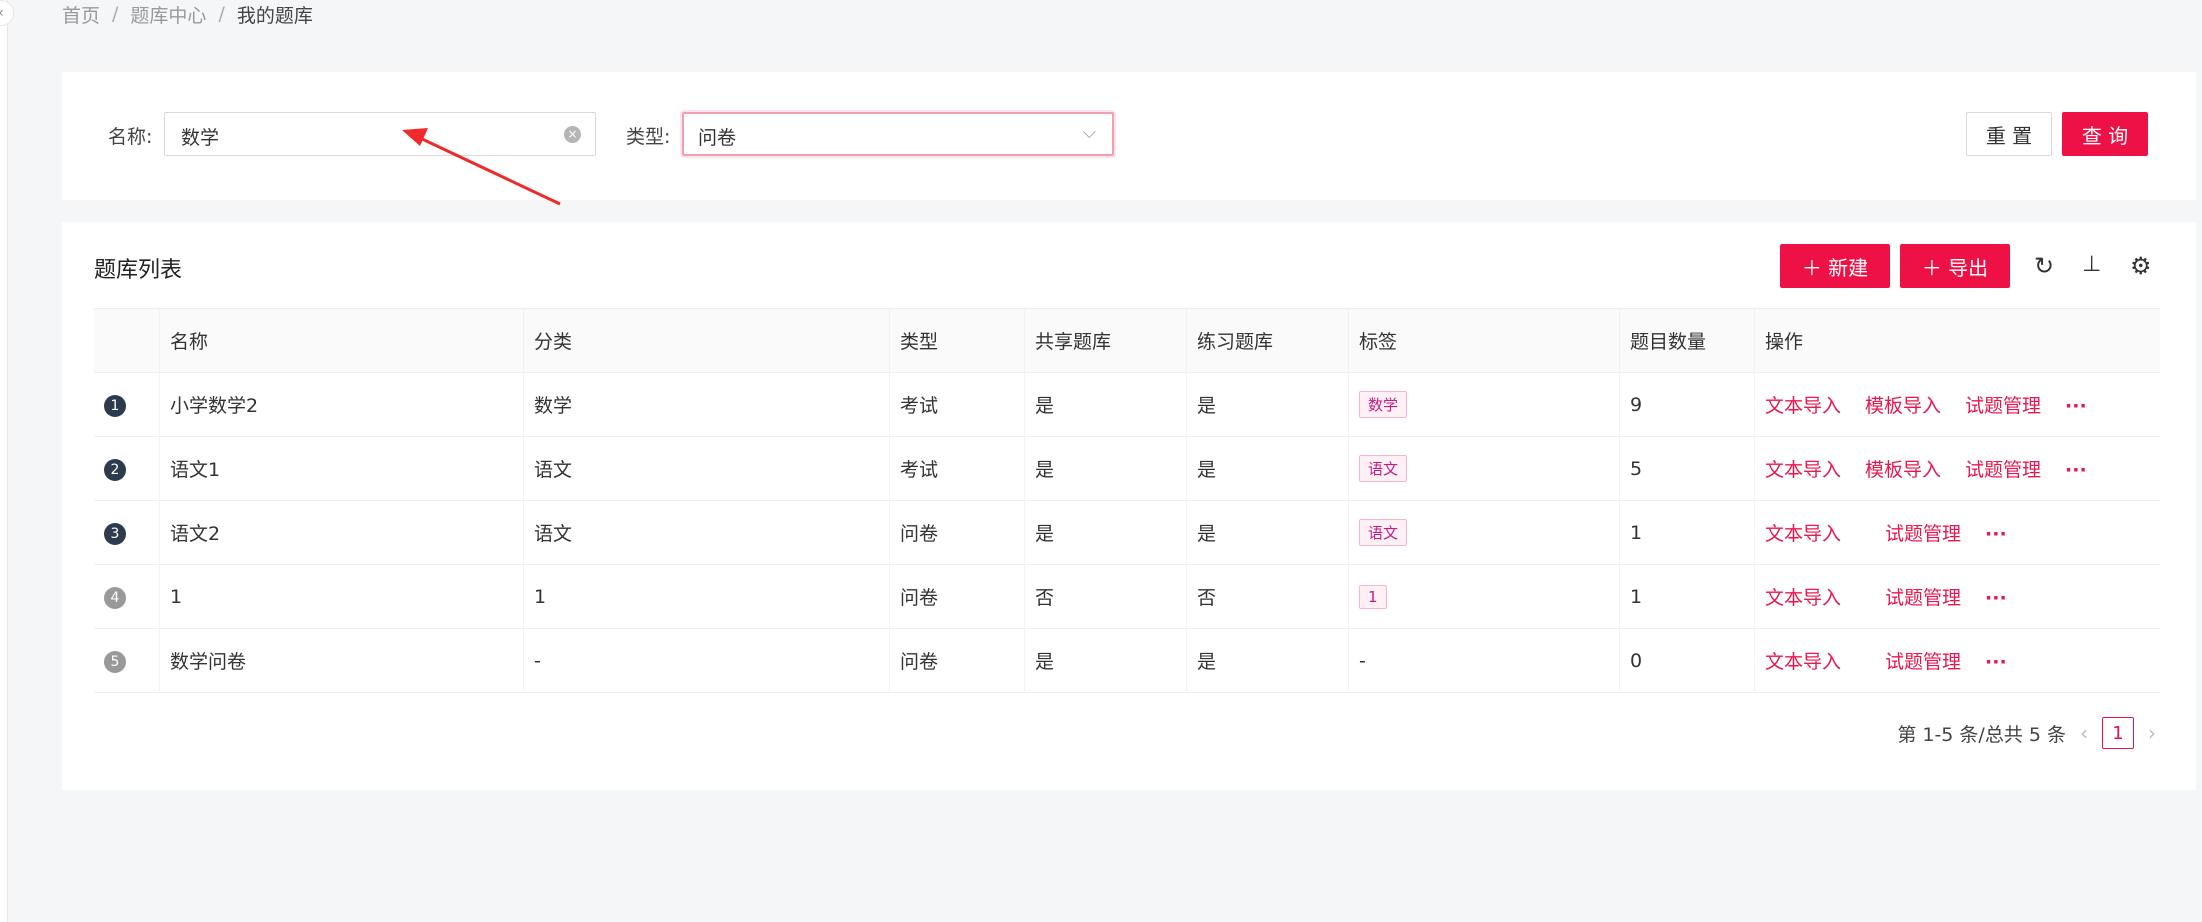  Describe the element at coordinates (2091, 264) in the screenshot. I see `column-height-icon: ⊥` at that location.